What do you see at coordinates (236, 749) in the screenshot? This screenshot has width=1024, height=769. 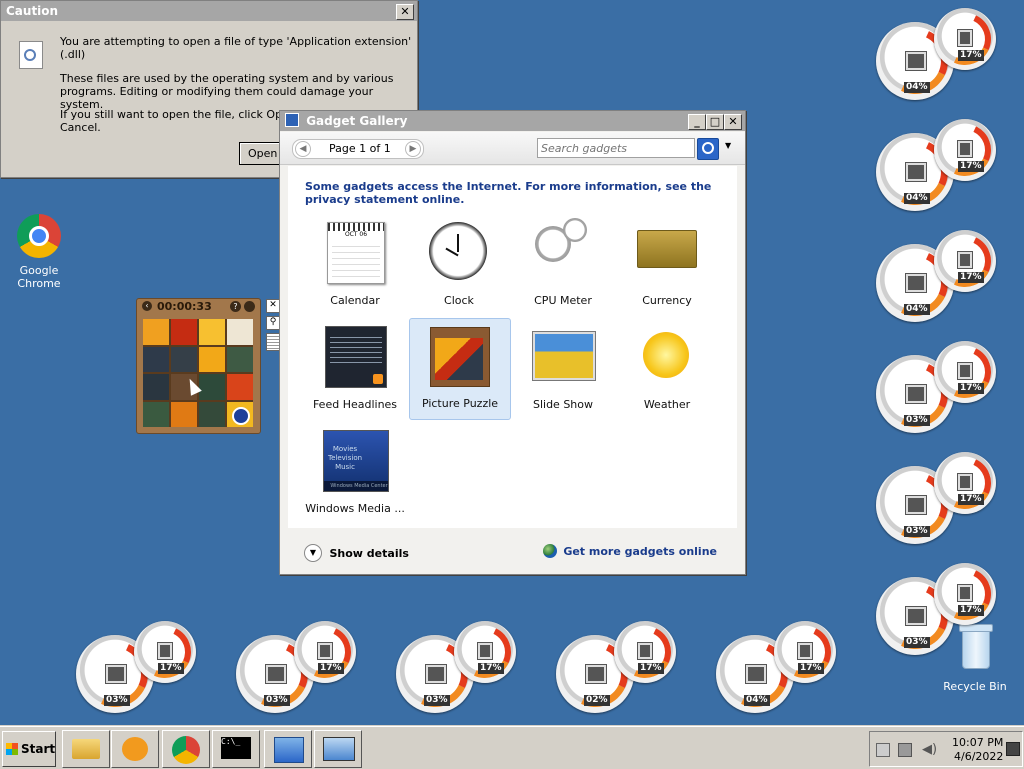 I see `taskbar-command-prompt: C:\_` at bounding box center [236, 749].